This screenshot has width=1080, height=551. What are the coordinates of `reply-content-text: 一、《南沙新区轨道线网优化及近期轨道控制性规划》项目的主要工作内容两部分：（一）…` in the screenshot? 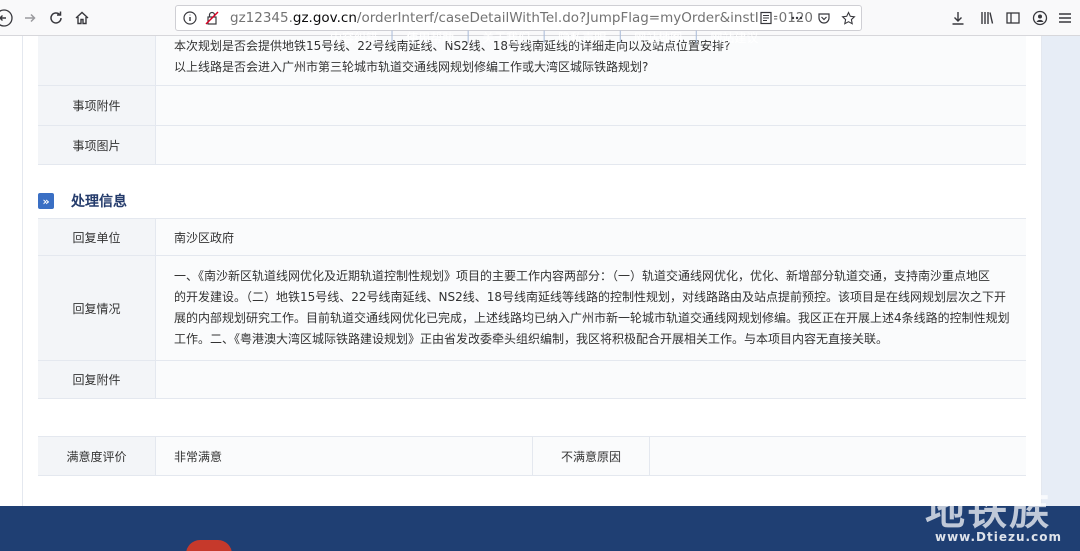 It's located at (594, 308).